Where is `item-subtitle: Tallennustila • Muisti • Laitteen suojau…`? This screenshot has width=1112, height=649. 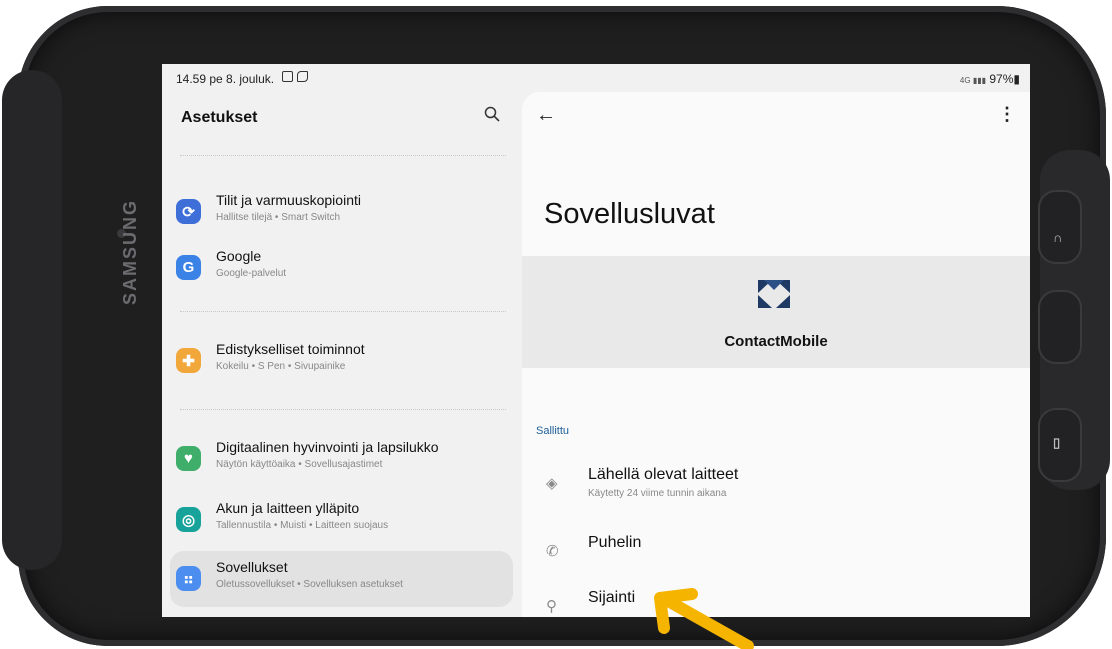 item-subtitle: Tallennustila • Muisti • Laitteen suojau… is located at coordinates (302, 525).